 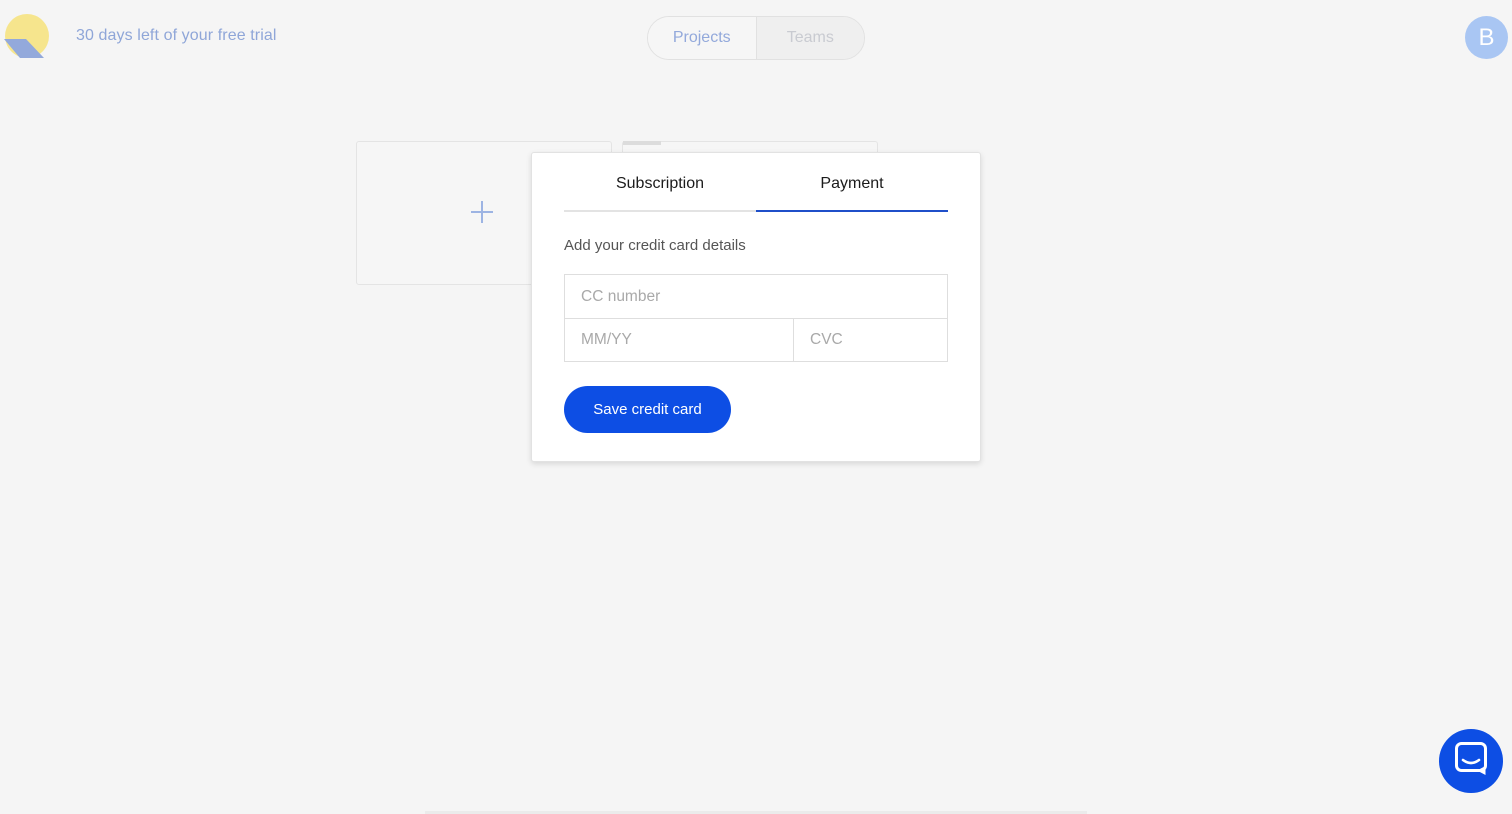 What do you see at coordinates (810, 38) in the screenshot?
I see `nav-teams-button: Teams` at bounding box center [810, 38].